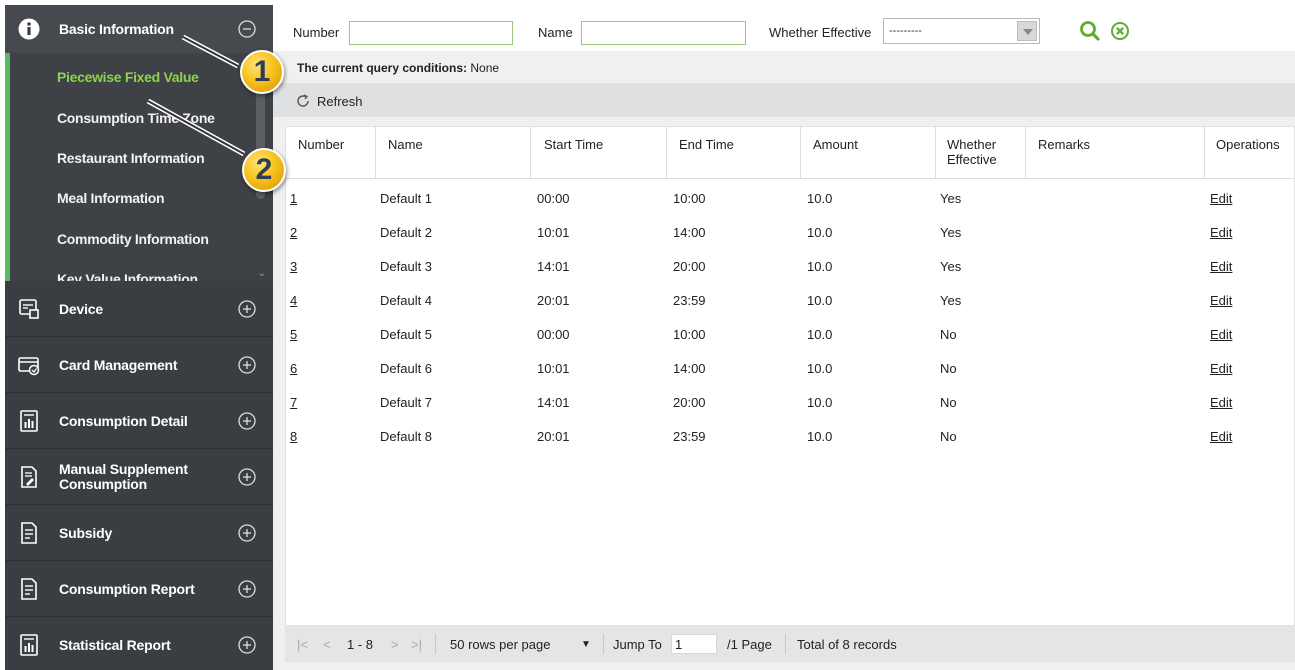 This screenshot has height=670, width=1295. Describe the element at coordinates (1027, 31) in the screenshot. I see `dropdown-arrow-icon` at that location.